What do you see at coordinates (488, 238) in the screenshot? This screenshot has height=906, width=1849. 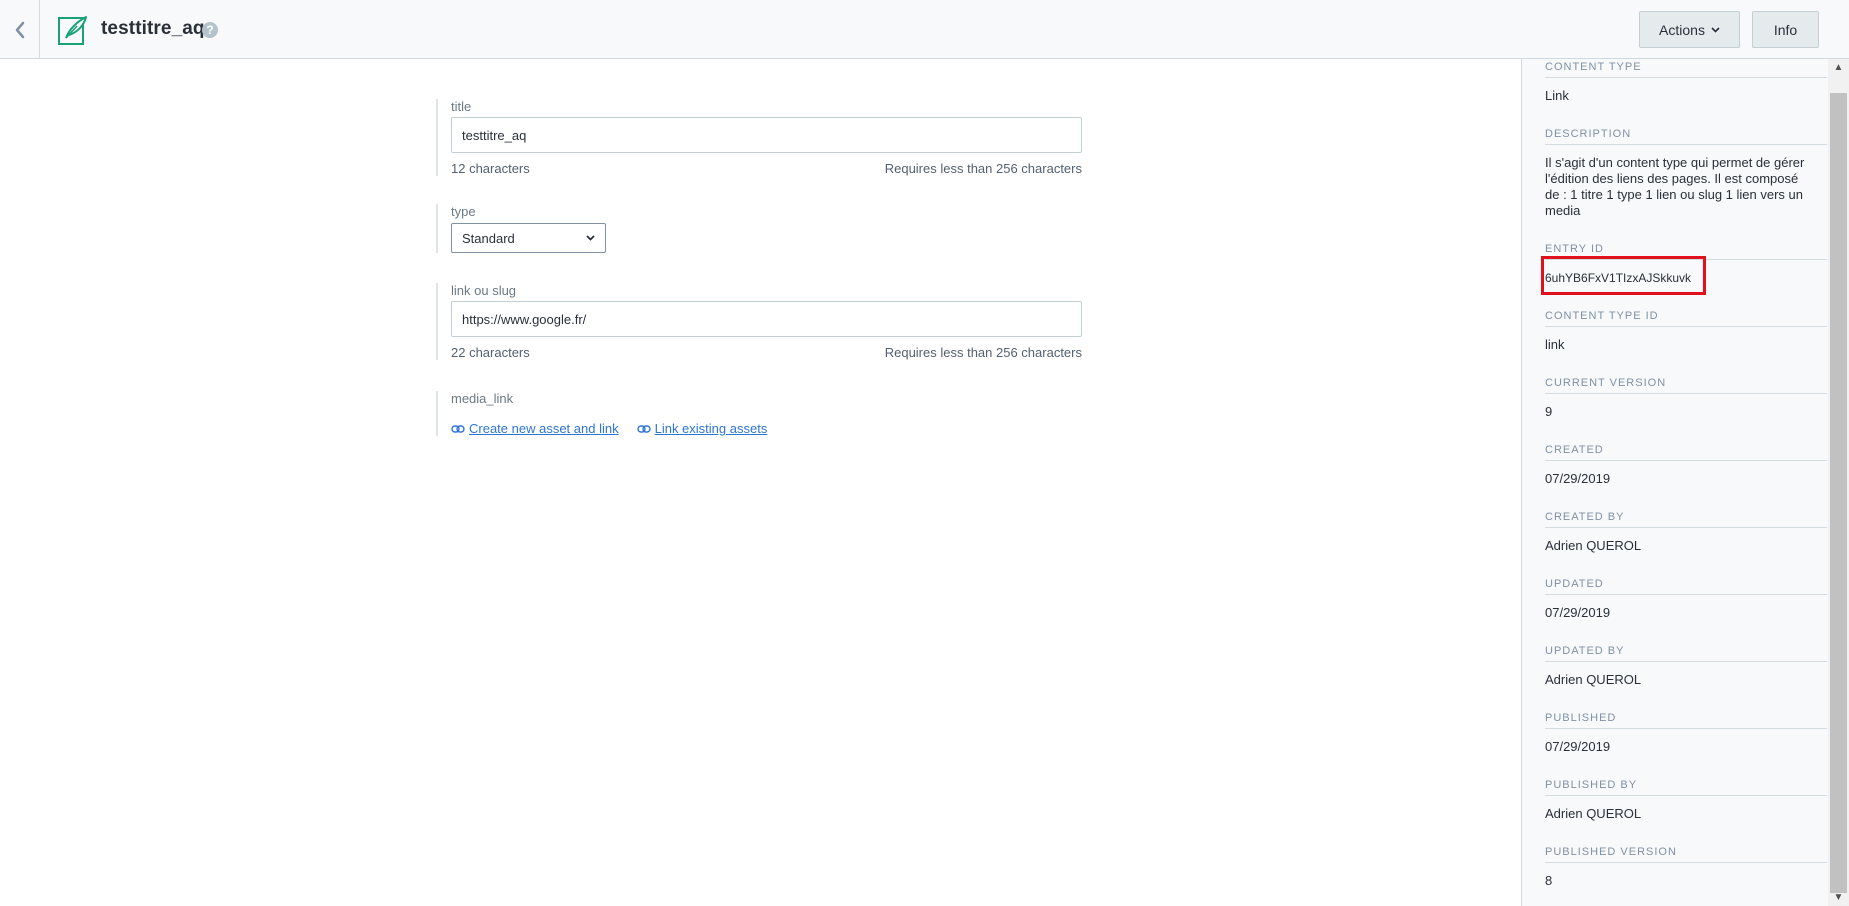 I see `type-select-value: Standard` at bounding box center [488, 238].